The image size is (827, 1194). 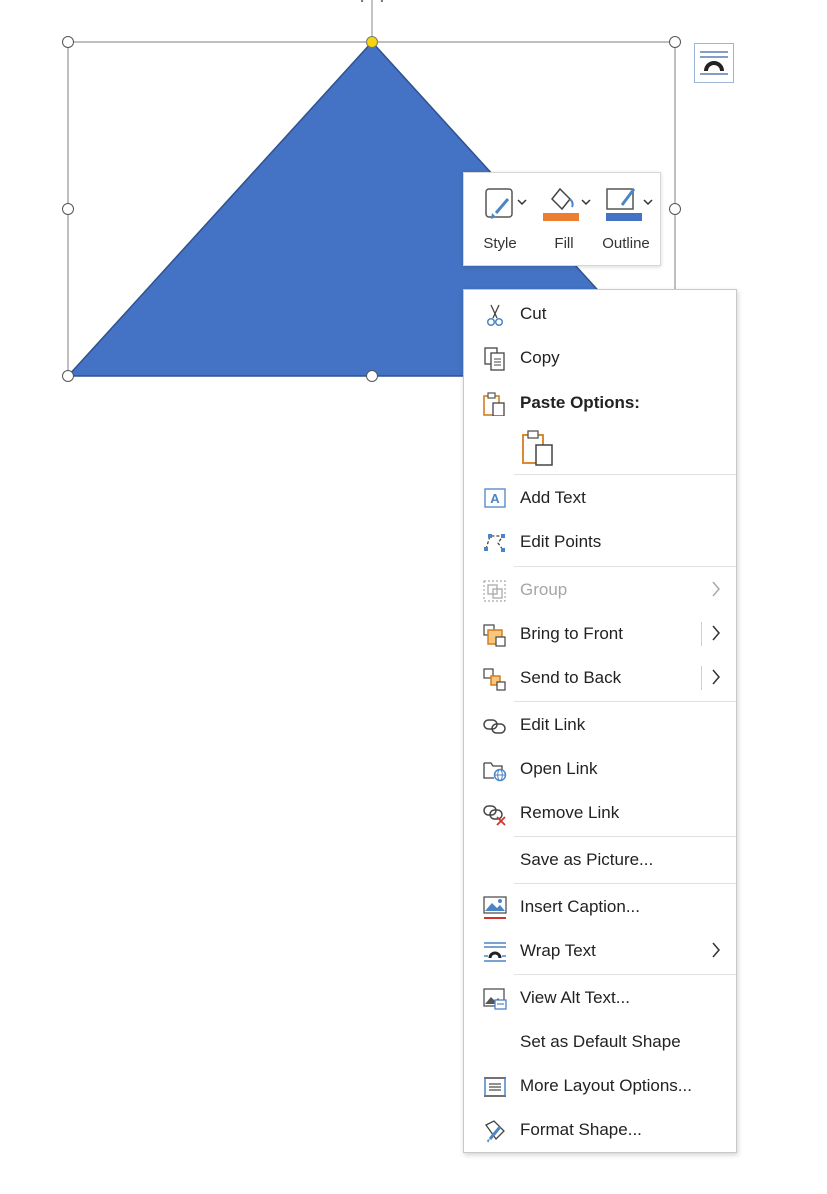 I want to click on menu-item-label: Edit Link, so click(x=553, y=724).